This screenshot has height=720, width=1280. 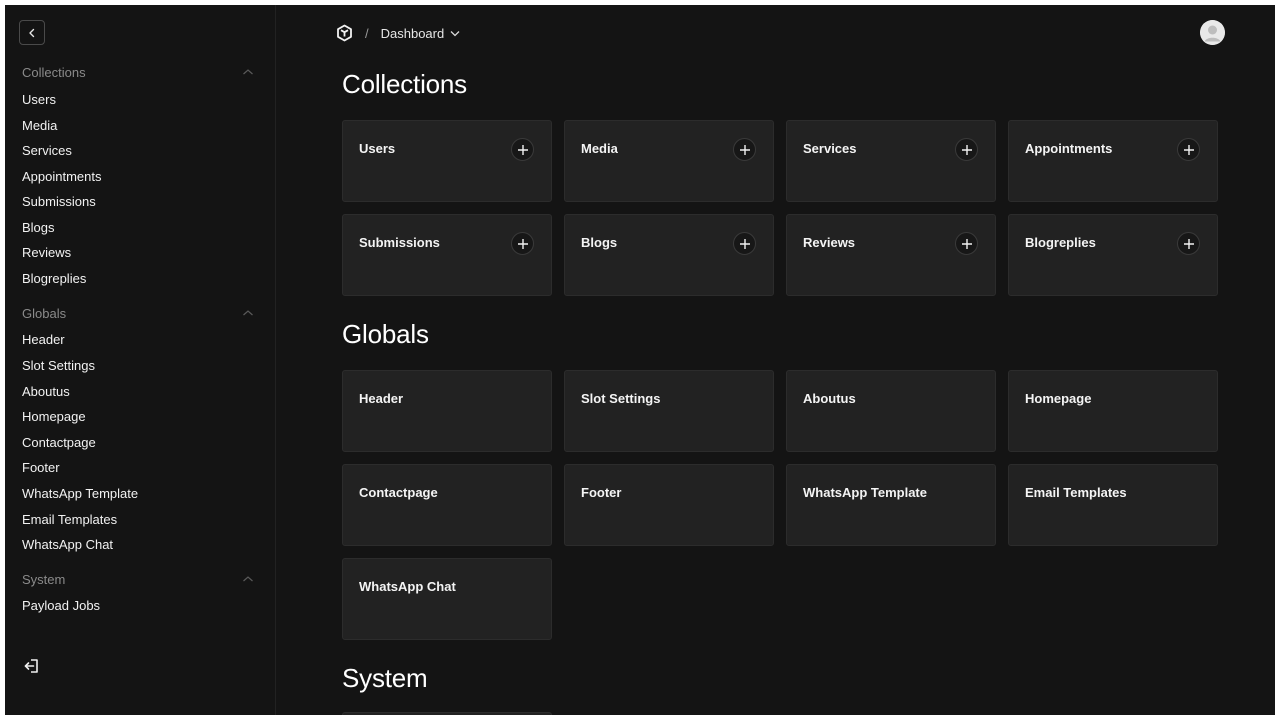 What do you see at coordinates (54, 417) in the screenshot?
I see `sidebar-item-homepage: Homepage` at bounding box center [54, 417].